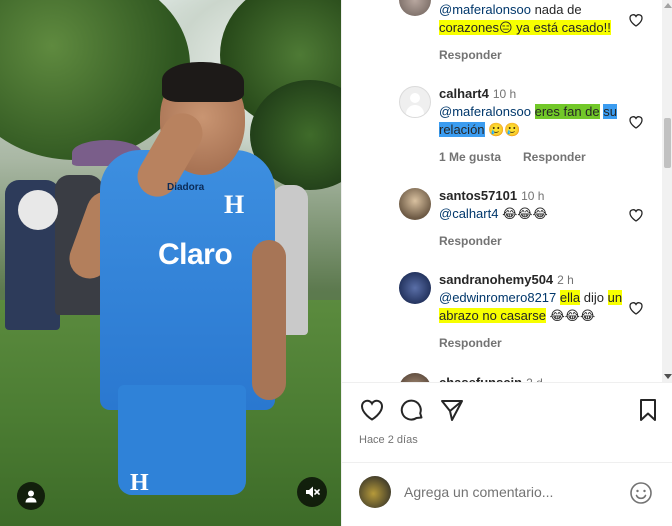 Image resolution: width=672 pixels, height=526 pixels. I want to click on comment-text: santos57101 10 h @calhart4 😂😂😂, so click(531, 205).